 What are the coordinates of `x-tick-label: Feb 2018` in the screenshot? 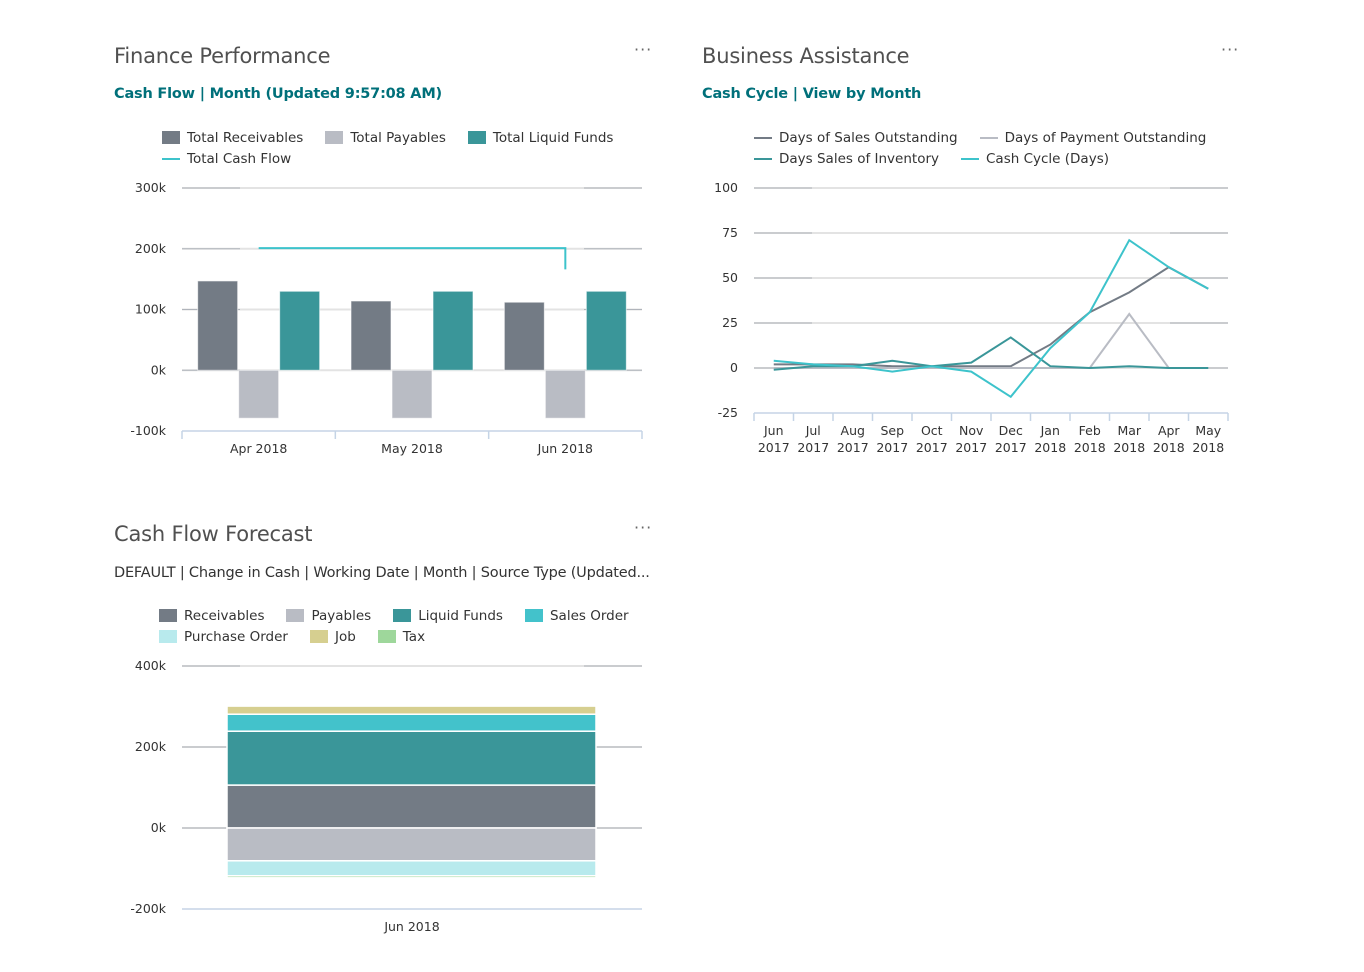 It's located at (1090, 439).